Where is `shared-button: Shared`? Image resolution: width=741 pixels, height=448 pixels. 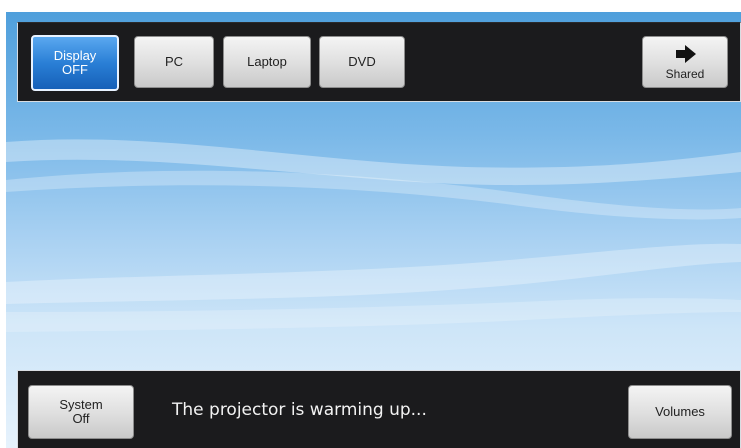
shared-button: Shared is located at coordinates (685, 62).